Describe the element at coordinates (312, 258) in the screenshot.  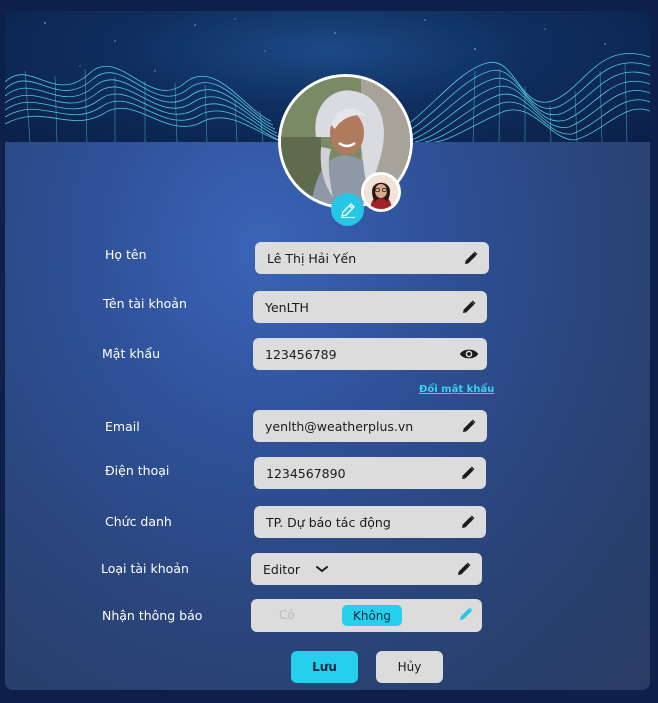
I see `name-value: Lê Thị Hải Yến` at that location.